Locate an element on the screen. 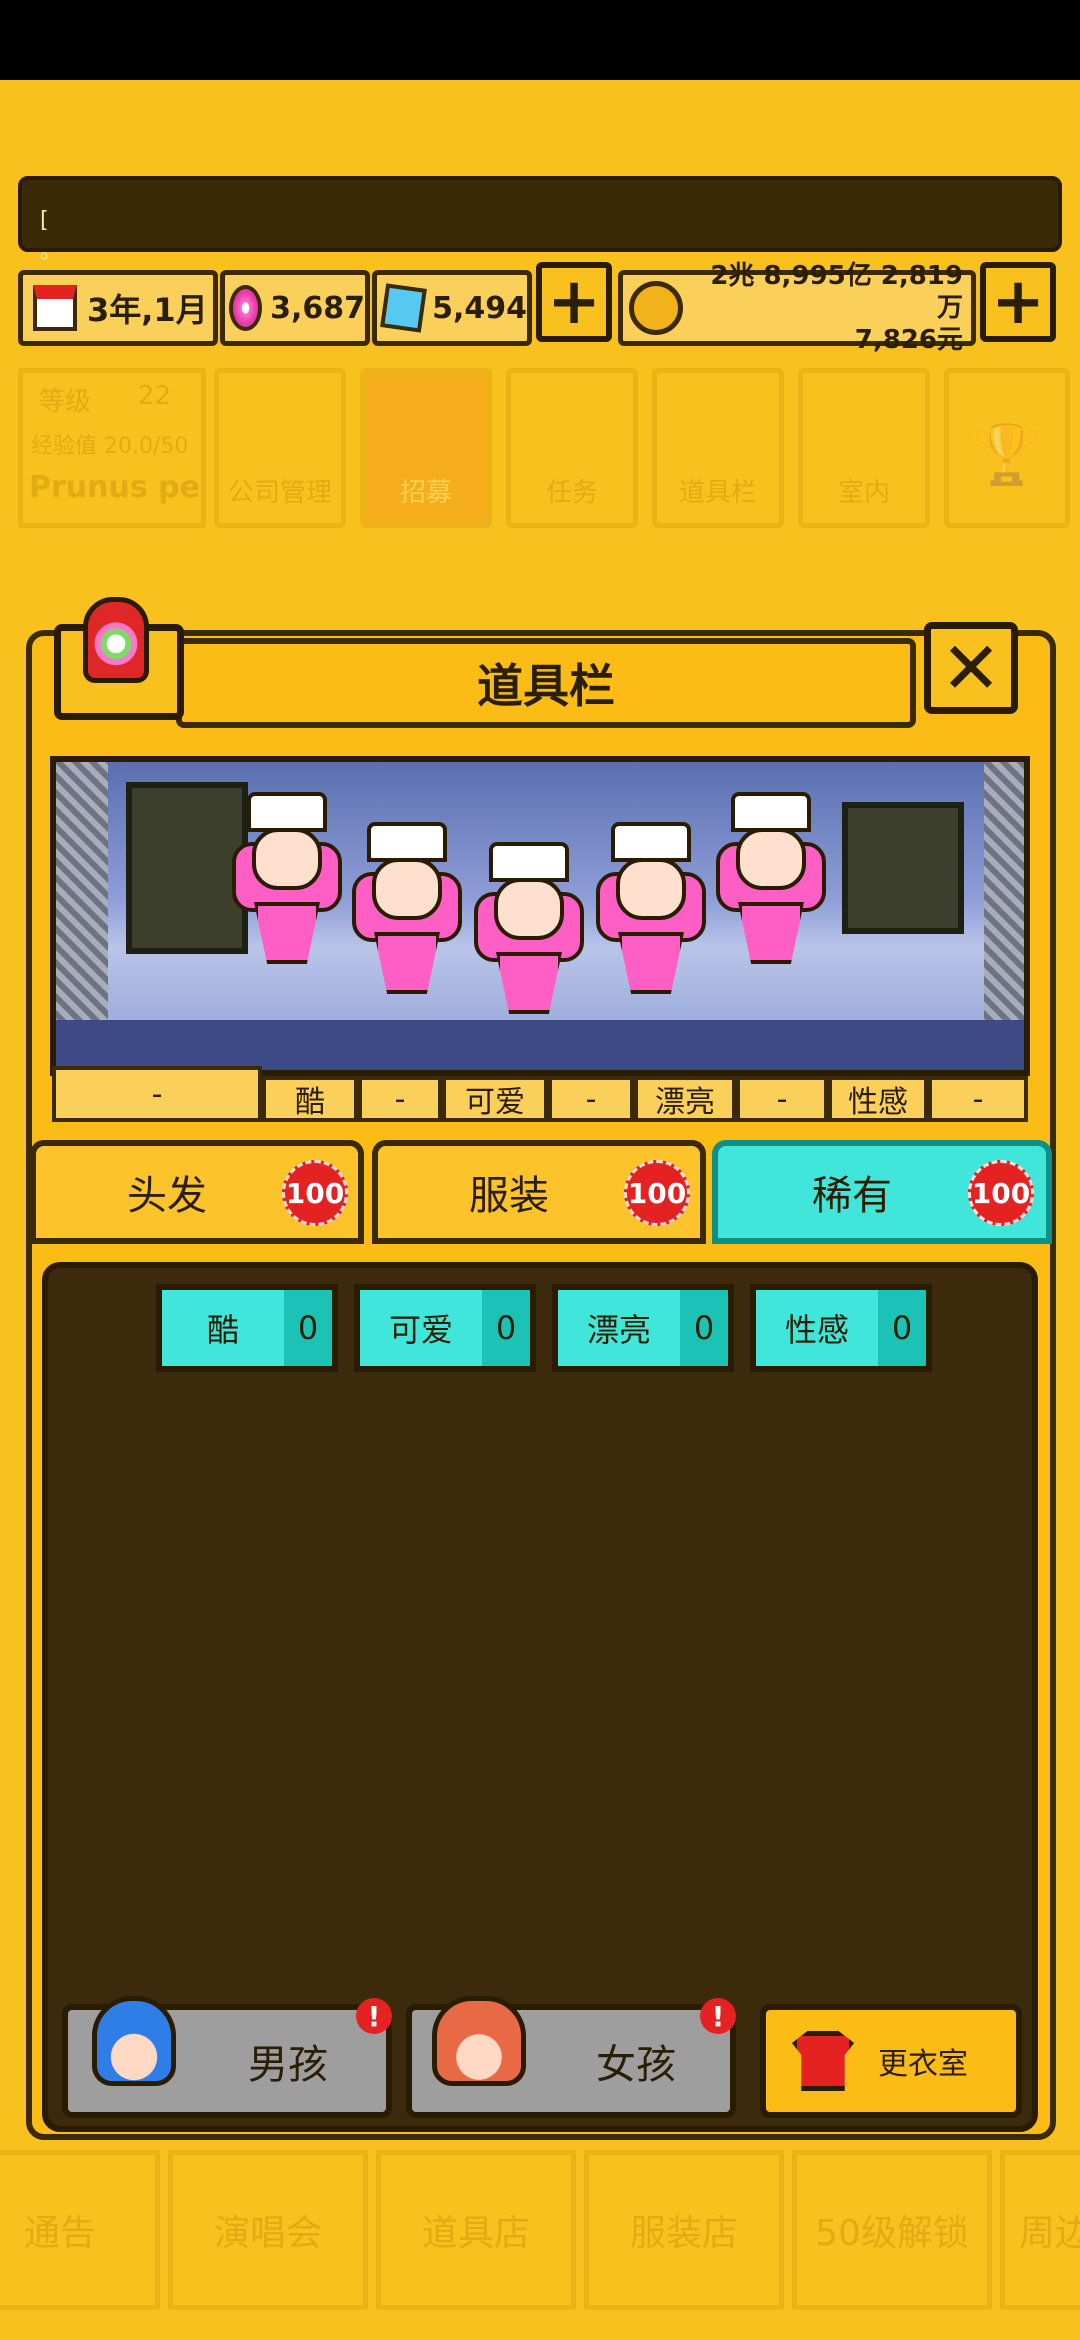 The width and height of the screenshot is (1080, 2340). filter-sexy: 性感 0 is located at coordinates (841, 1328).